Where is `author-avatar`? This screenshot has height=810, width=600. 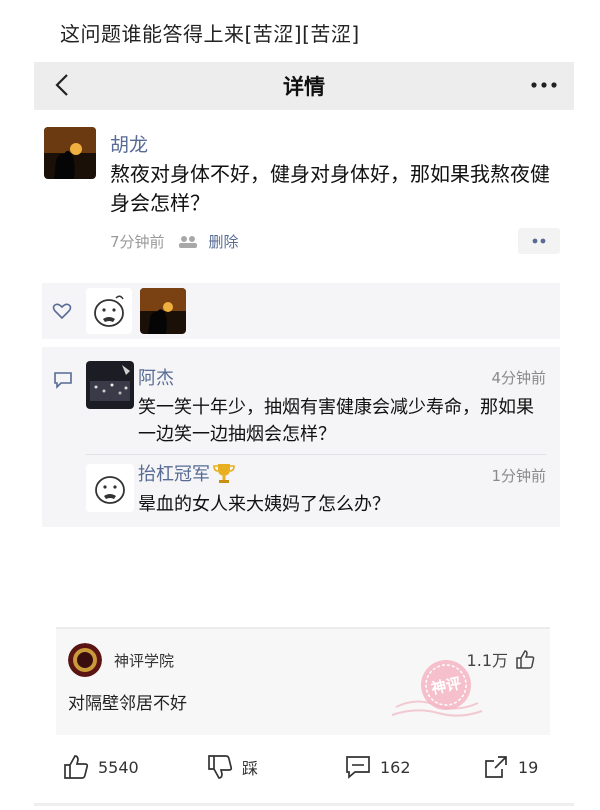 author-avatar is located at coordinates (70, 153).